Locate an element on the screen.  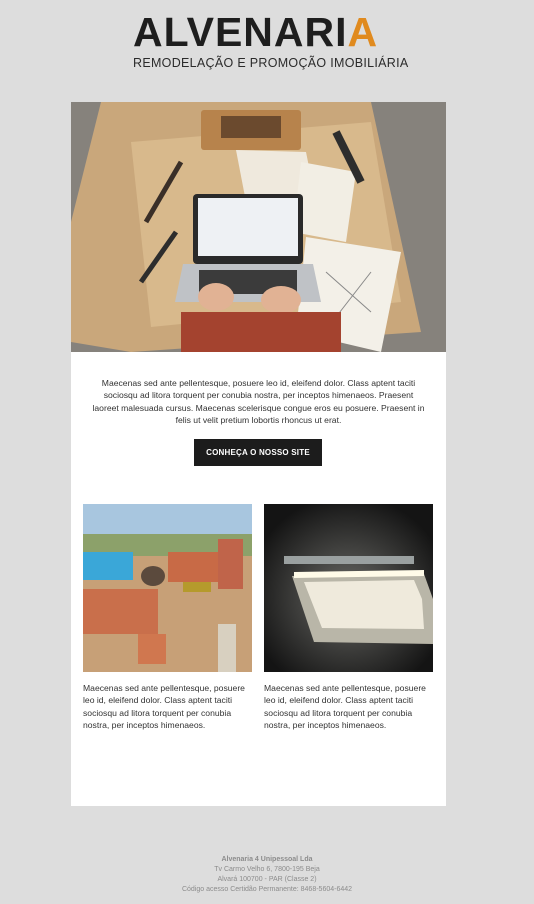
logo-text: ALVENARI is located at coordinates (240, 32).